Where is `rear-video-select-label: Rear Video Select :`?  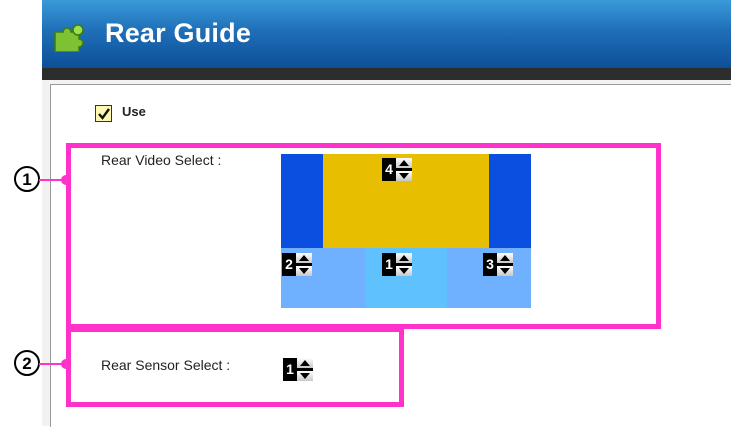 rear-video-select-label: Rear Video Select : is located at coordinates (161, 160).